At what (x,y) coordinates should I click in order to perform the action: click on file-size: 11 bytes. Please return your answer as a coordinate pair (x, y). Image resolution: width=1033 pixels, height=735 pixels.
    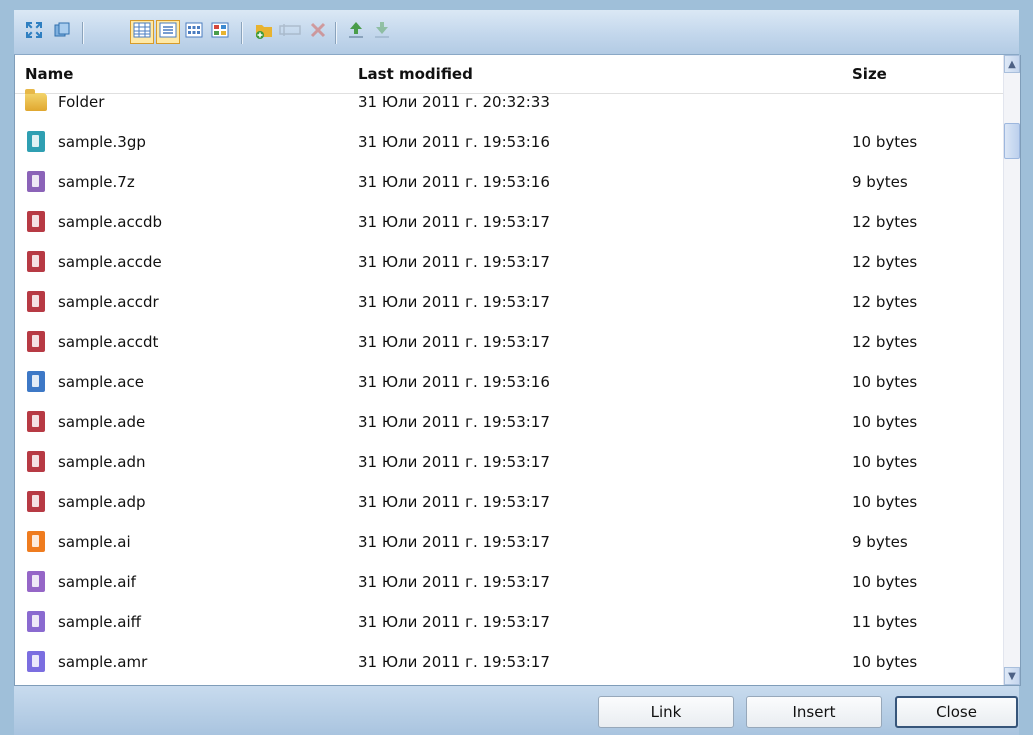
    Looking at the image, I should click on (885, 622).